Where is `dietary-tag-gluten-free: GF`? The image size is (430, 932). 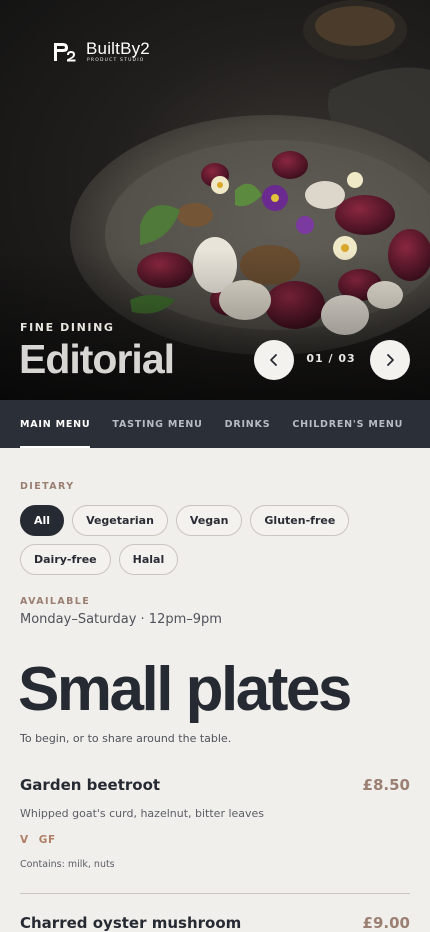 dietary-tag-gluten-free: GF is located at coordinates (47, 840).